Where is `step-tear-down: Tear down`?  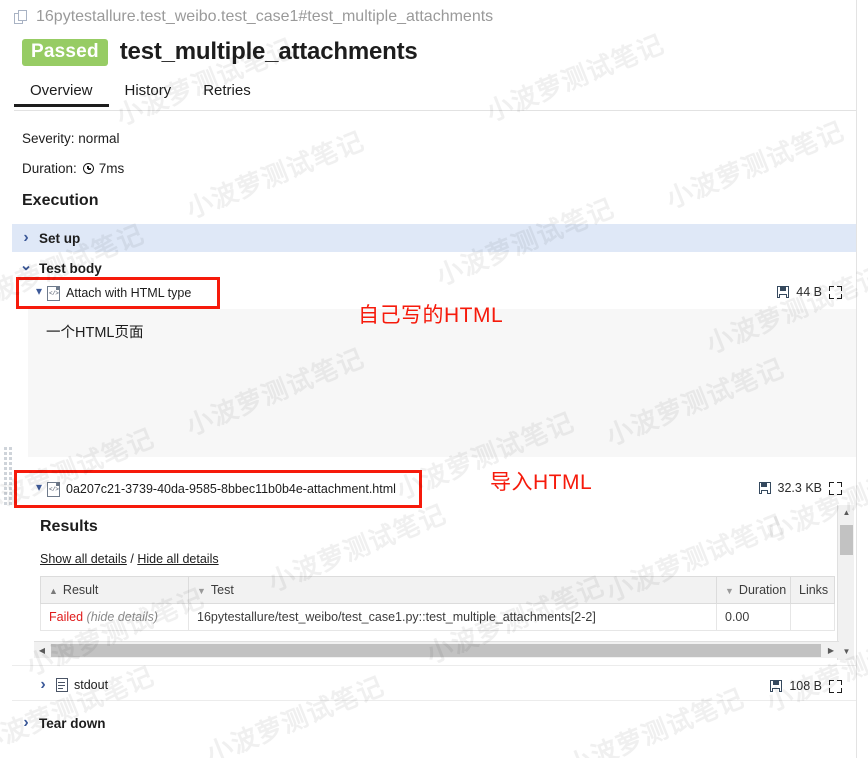
step-tear-down: Tear down is located at coordinates (434, 723).